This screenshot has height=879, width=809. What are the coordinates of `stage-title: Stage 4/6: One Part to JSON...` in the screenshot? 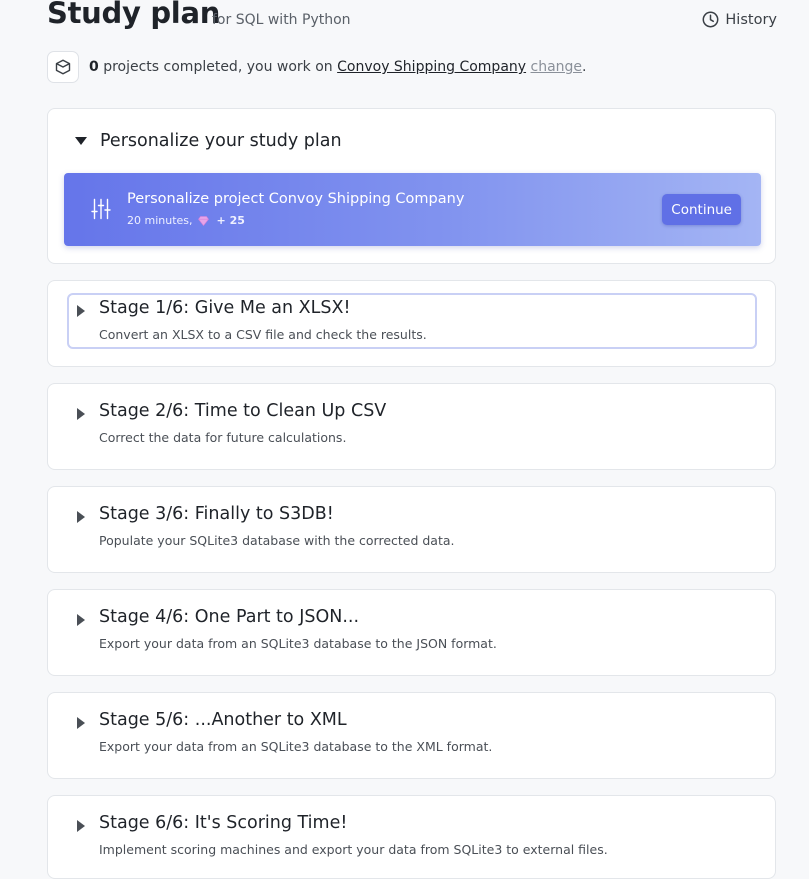 It's located at (229, 617).